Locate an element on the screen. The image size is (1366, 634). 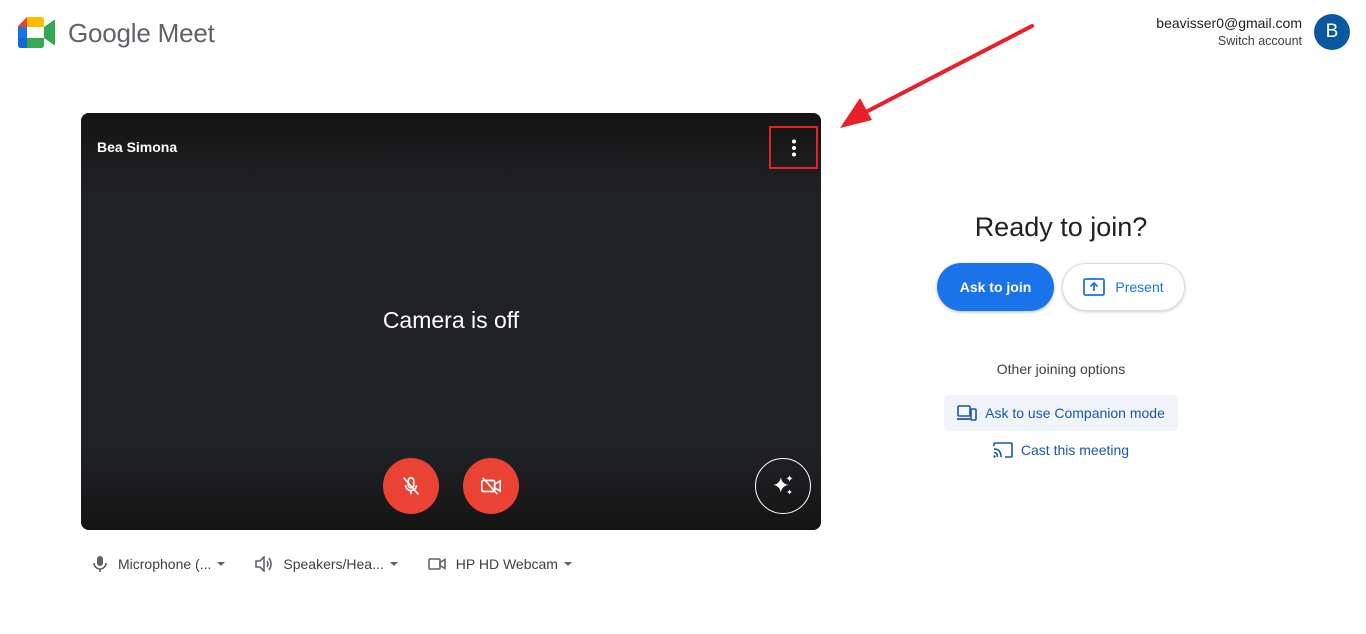
microphone-icon is located at coordinates (100, 564).